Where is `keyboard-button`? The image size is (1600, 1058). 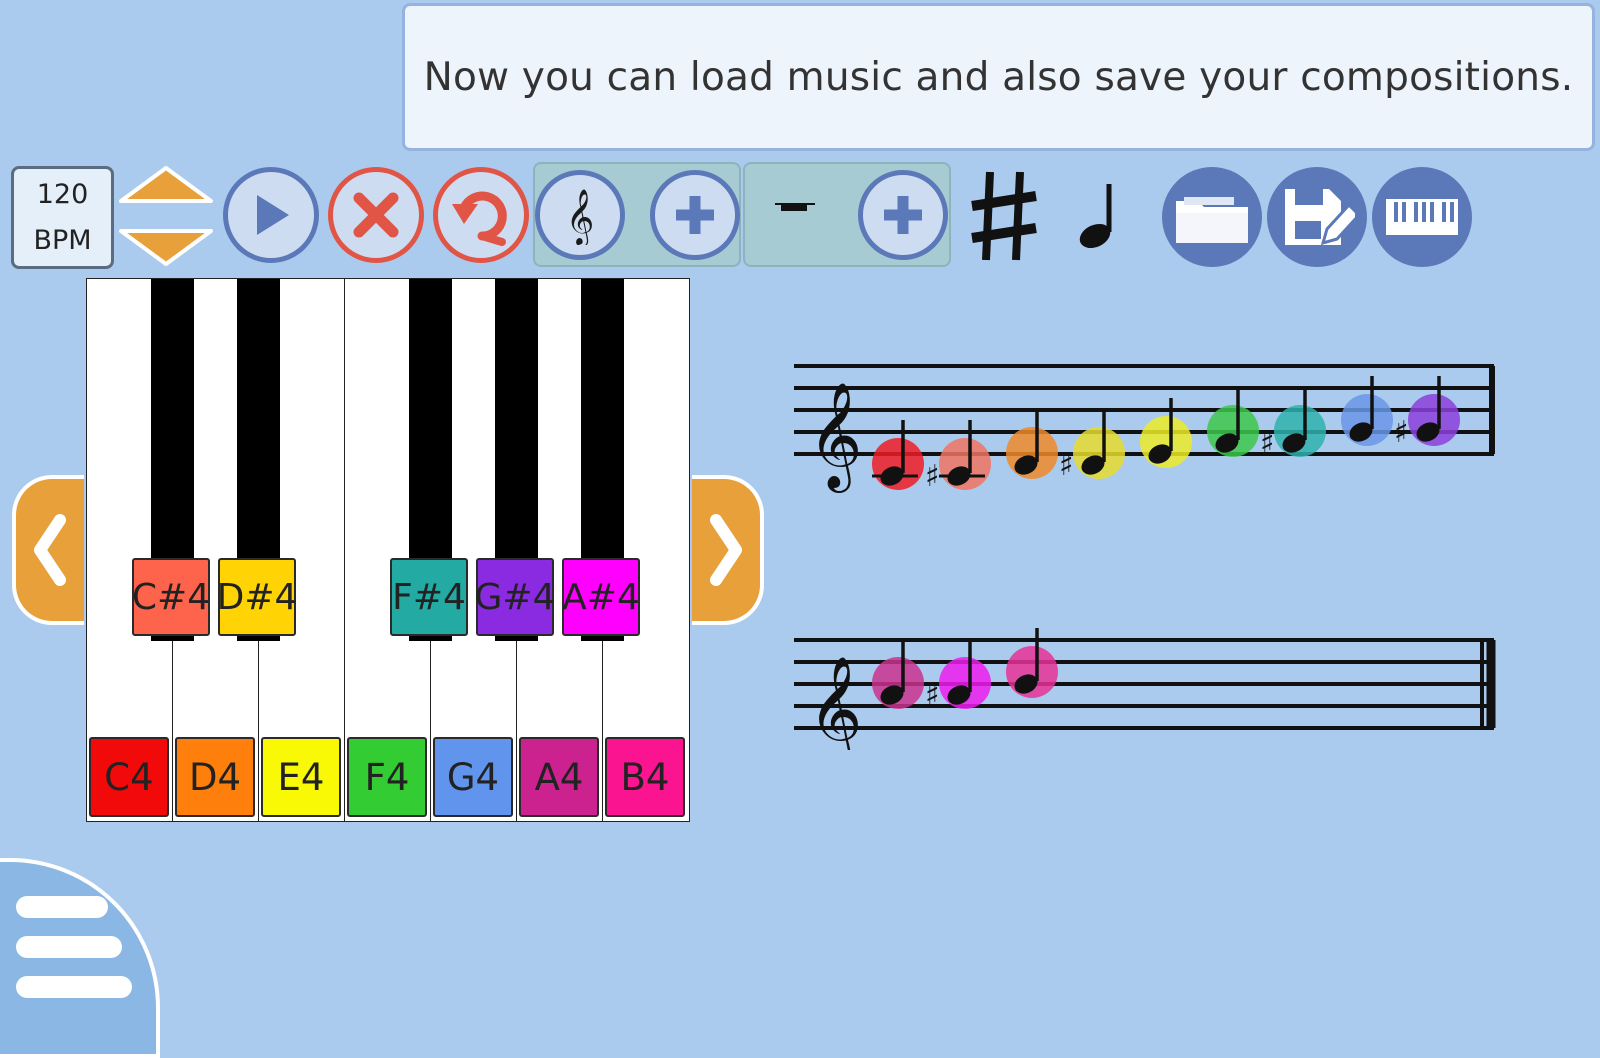 keyboard-button is located at coordinates (1422, 217).